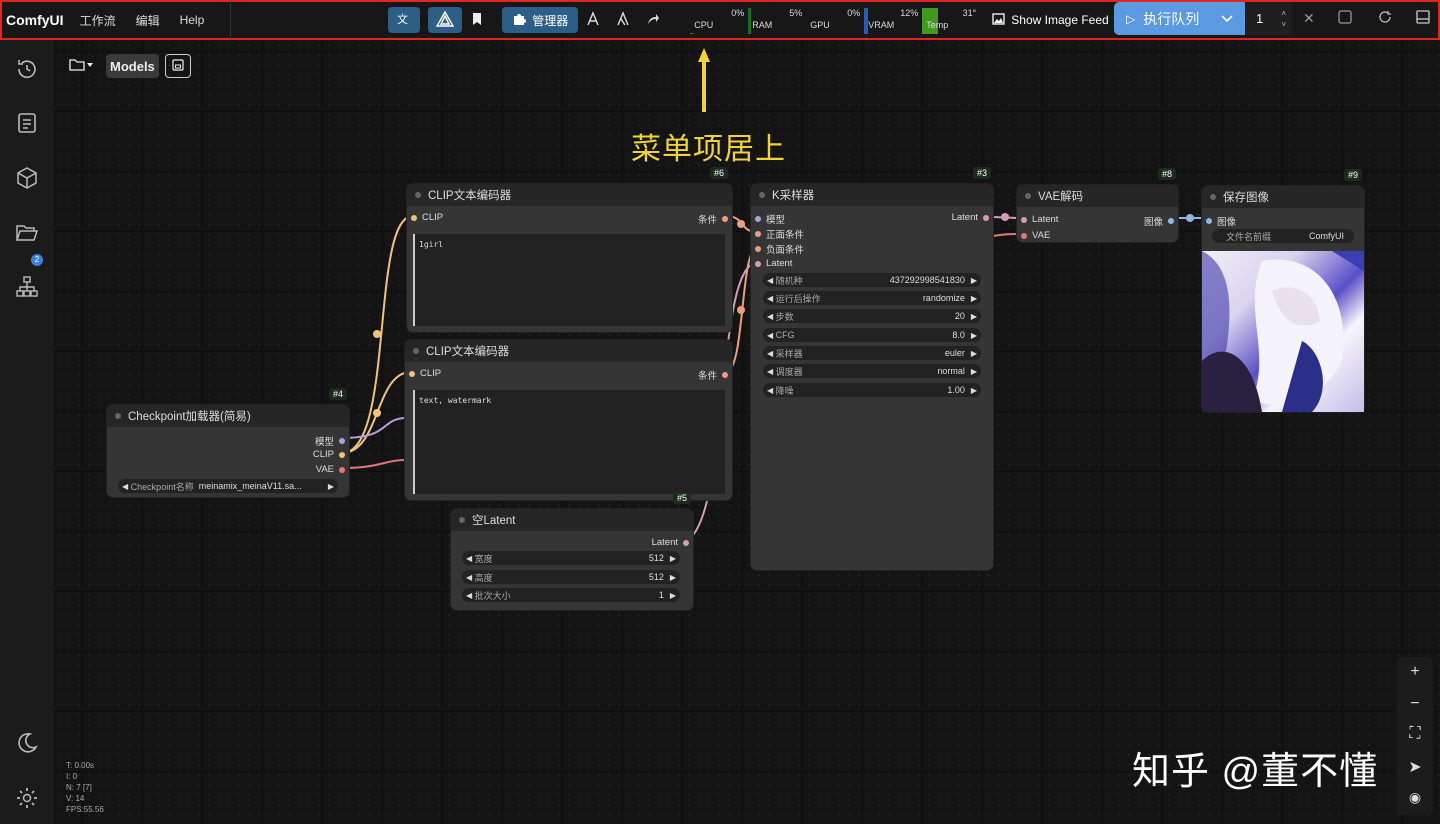  Describe the element at coordinates (79, 787) in the screenshot. I see `stat-line: N: 7 [7]` at that location.